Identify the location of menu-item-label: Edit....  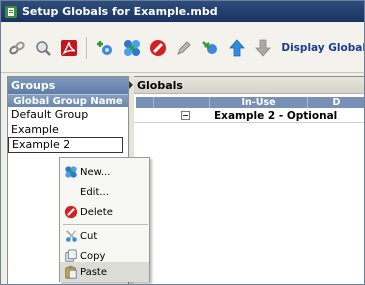
(94, 192).